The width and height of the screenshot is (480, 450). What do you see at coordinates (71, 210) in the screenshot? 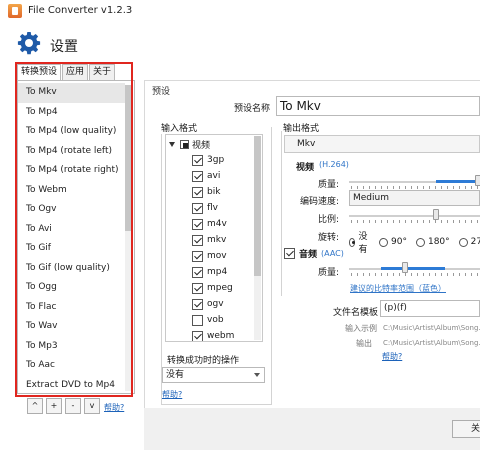
I see `preset-item-ogv: To Ogv` at bounding box center [71, 210].